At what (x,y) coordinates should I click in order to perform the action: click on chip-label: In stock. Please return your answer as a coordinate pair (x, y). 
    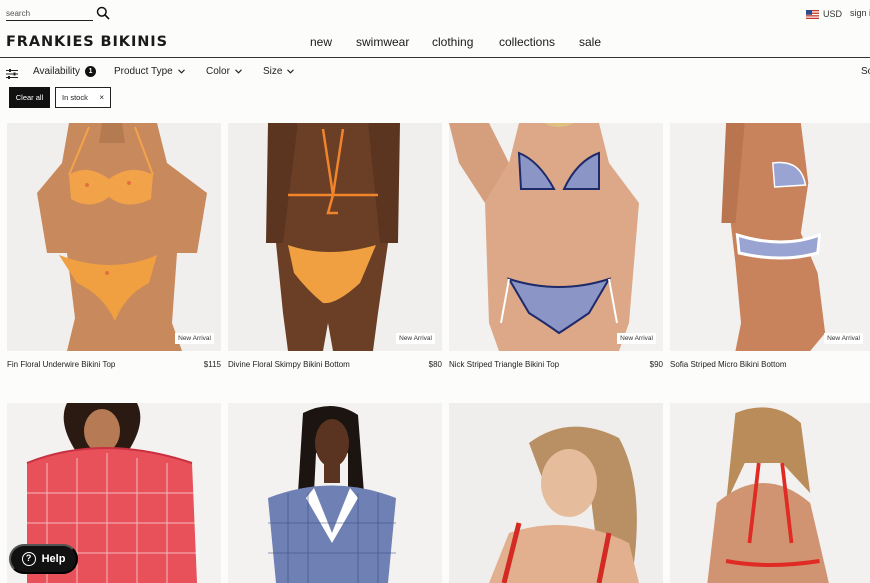
    Looking at the image, I should click on (75, 97).